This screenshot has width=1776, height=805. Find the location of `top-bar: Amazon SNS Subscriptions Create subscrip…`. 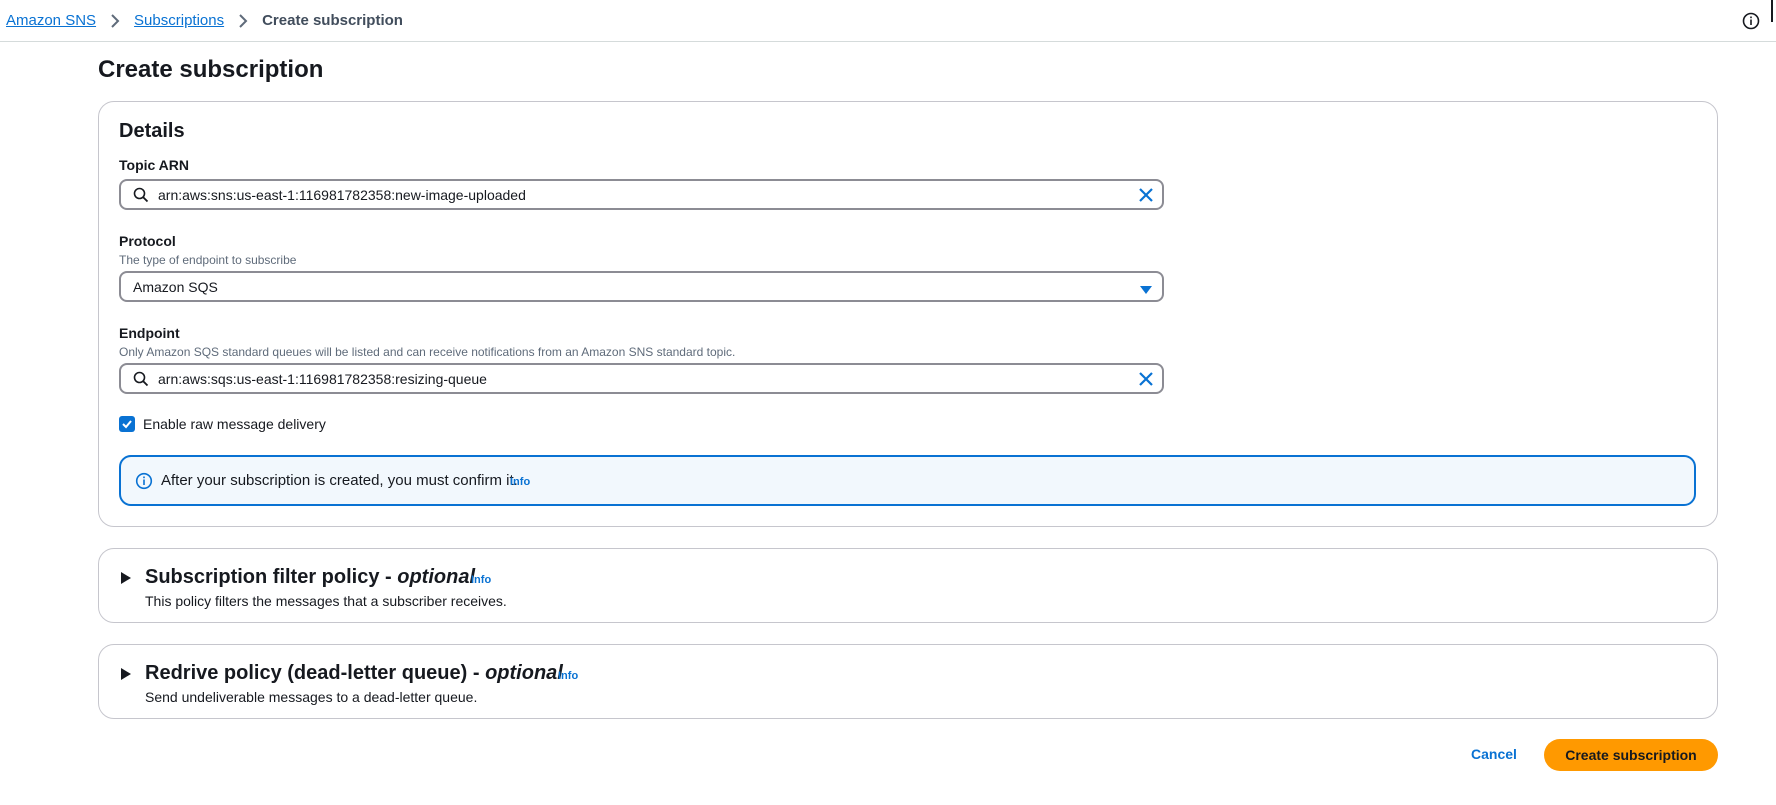

top-bar: Amazon SNS Subscriptions Create subscrip… is located at coordinates (888, 21).